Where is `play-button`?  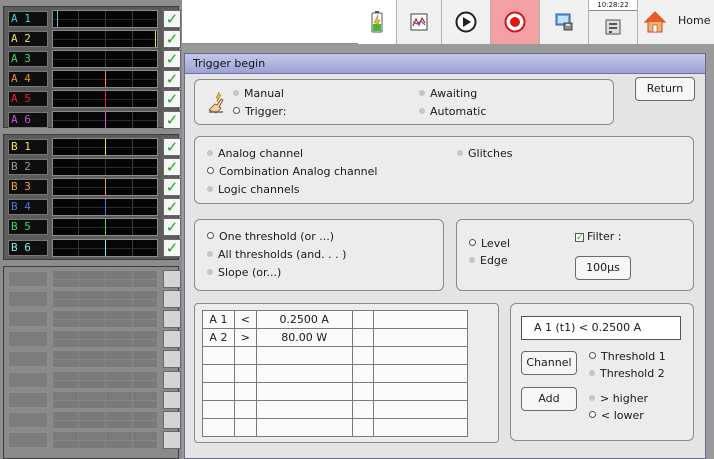
play-button is located at coordinates (465, 22).